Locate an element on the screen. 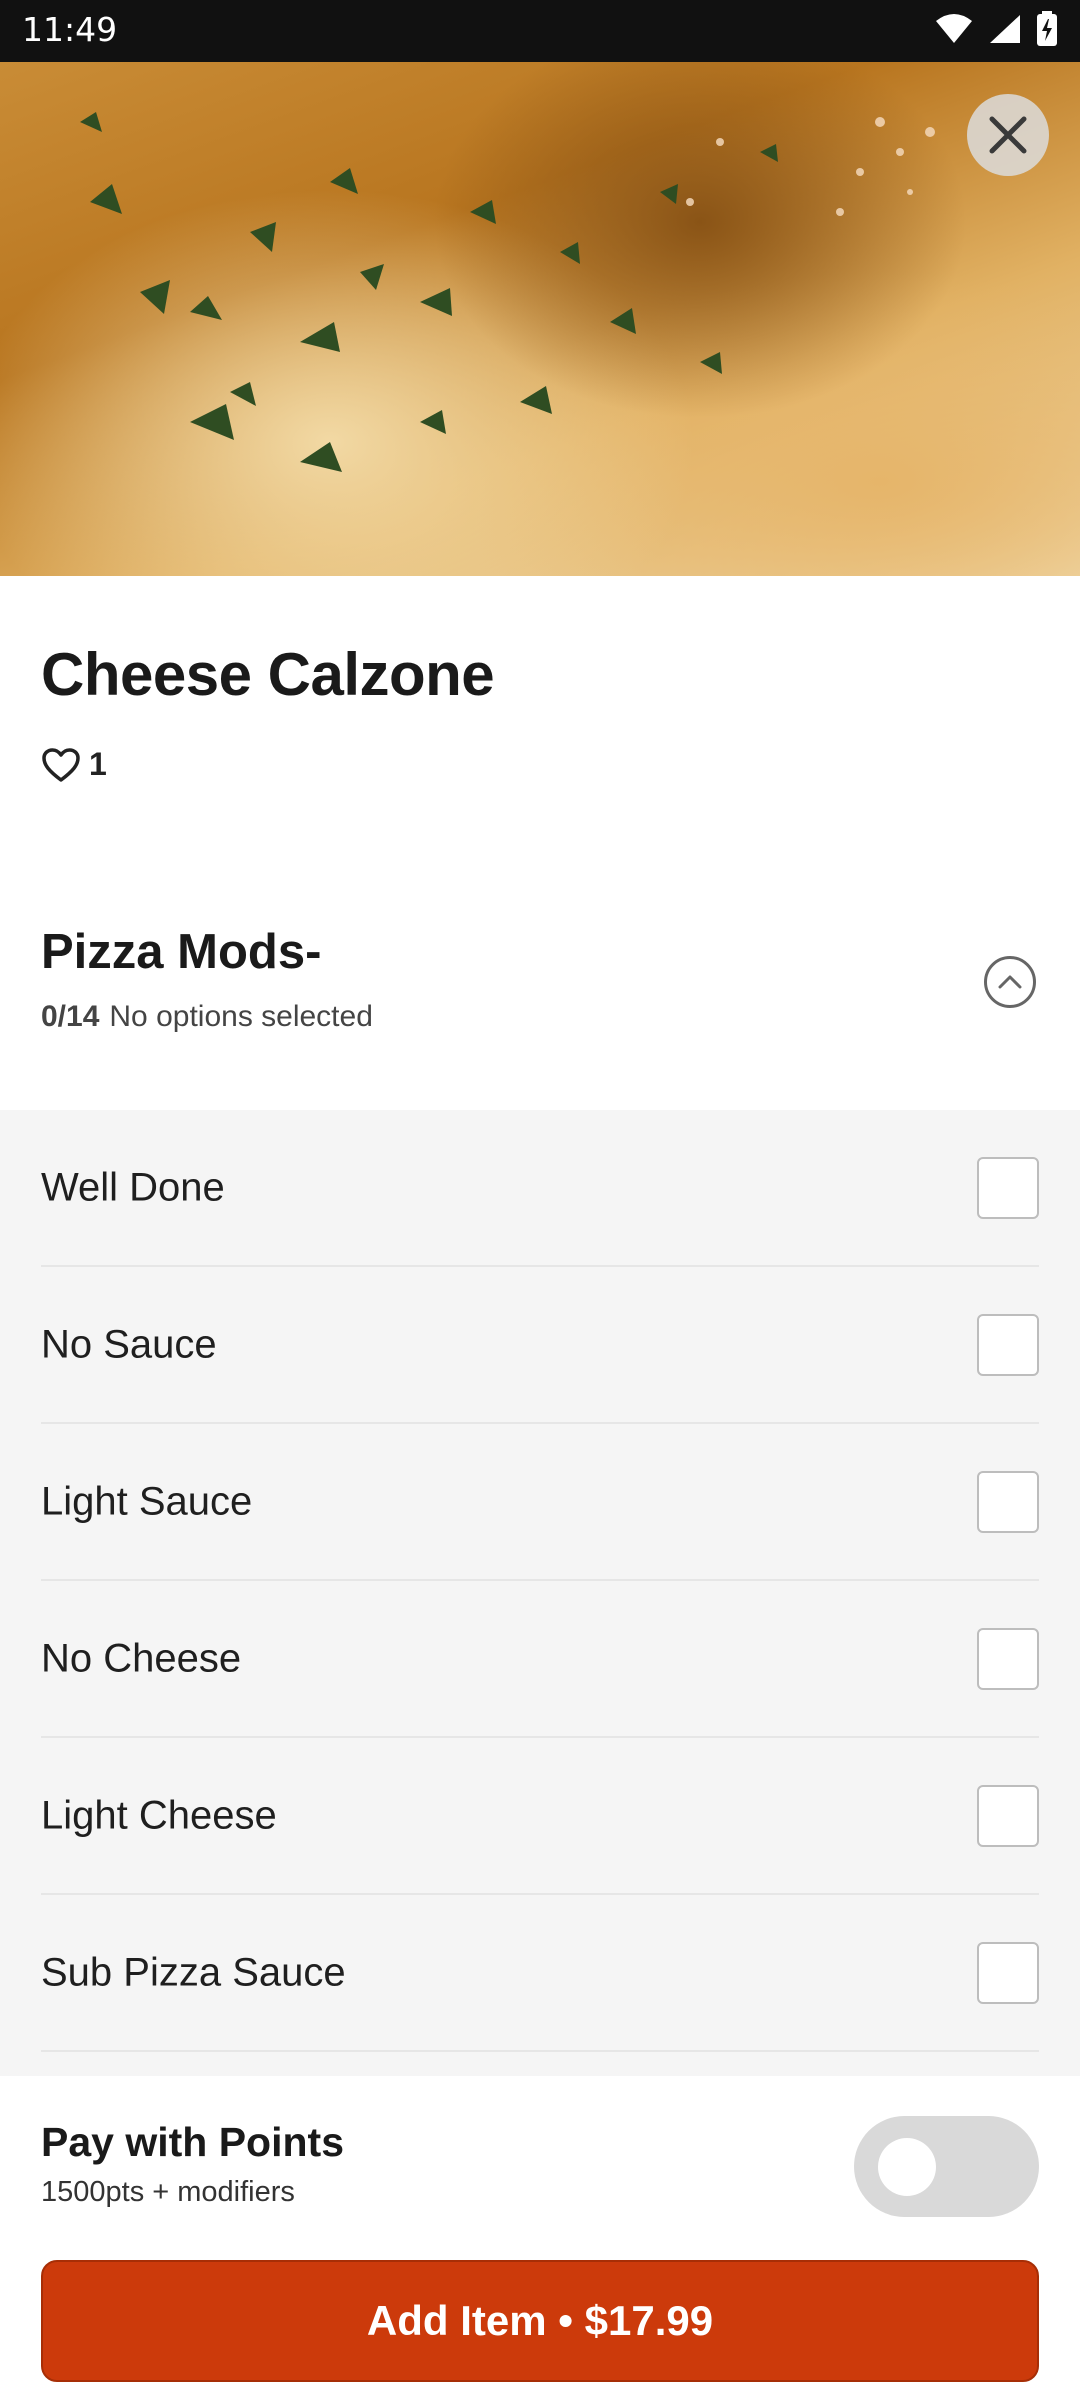  option-label: Light Sauce is located at coordinates (147, 1501).